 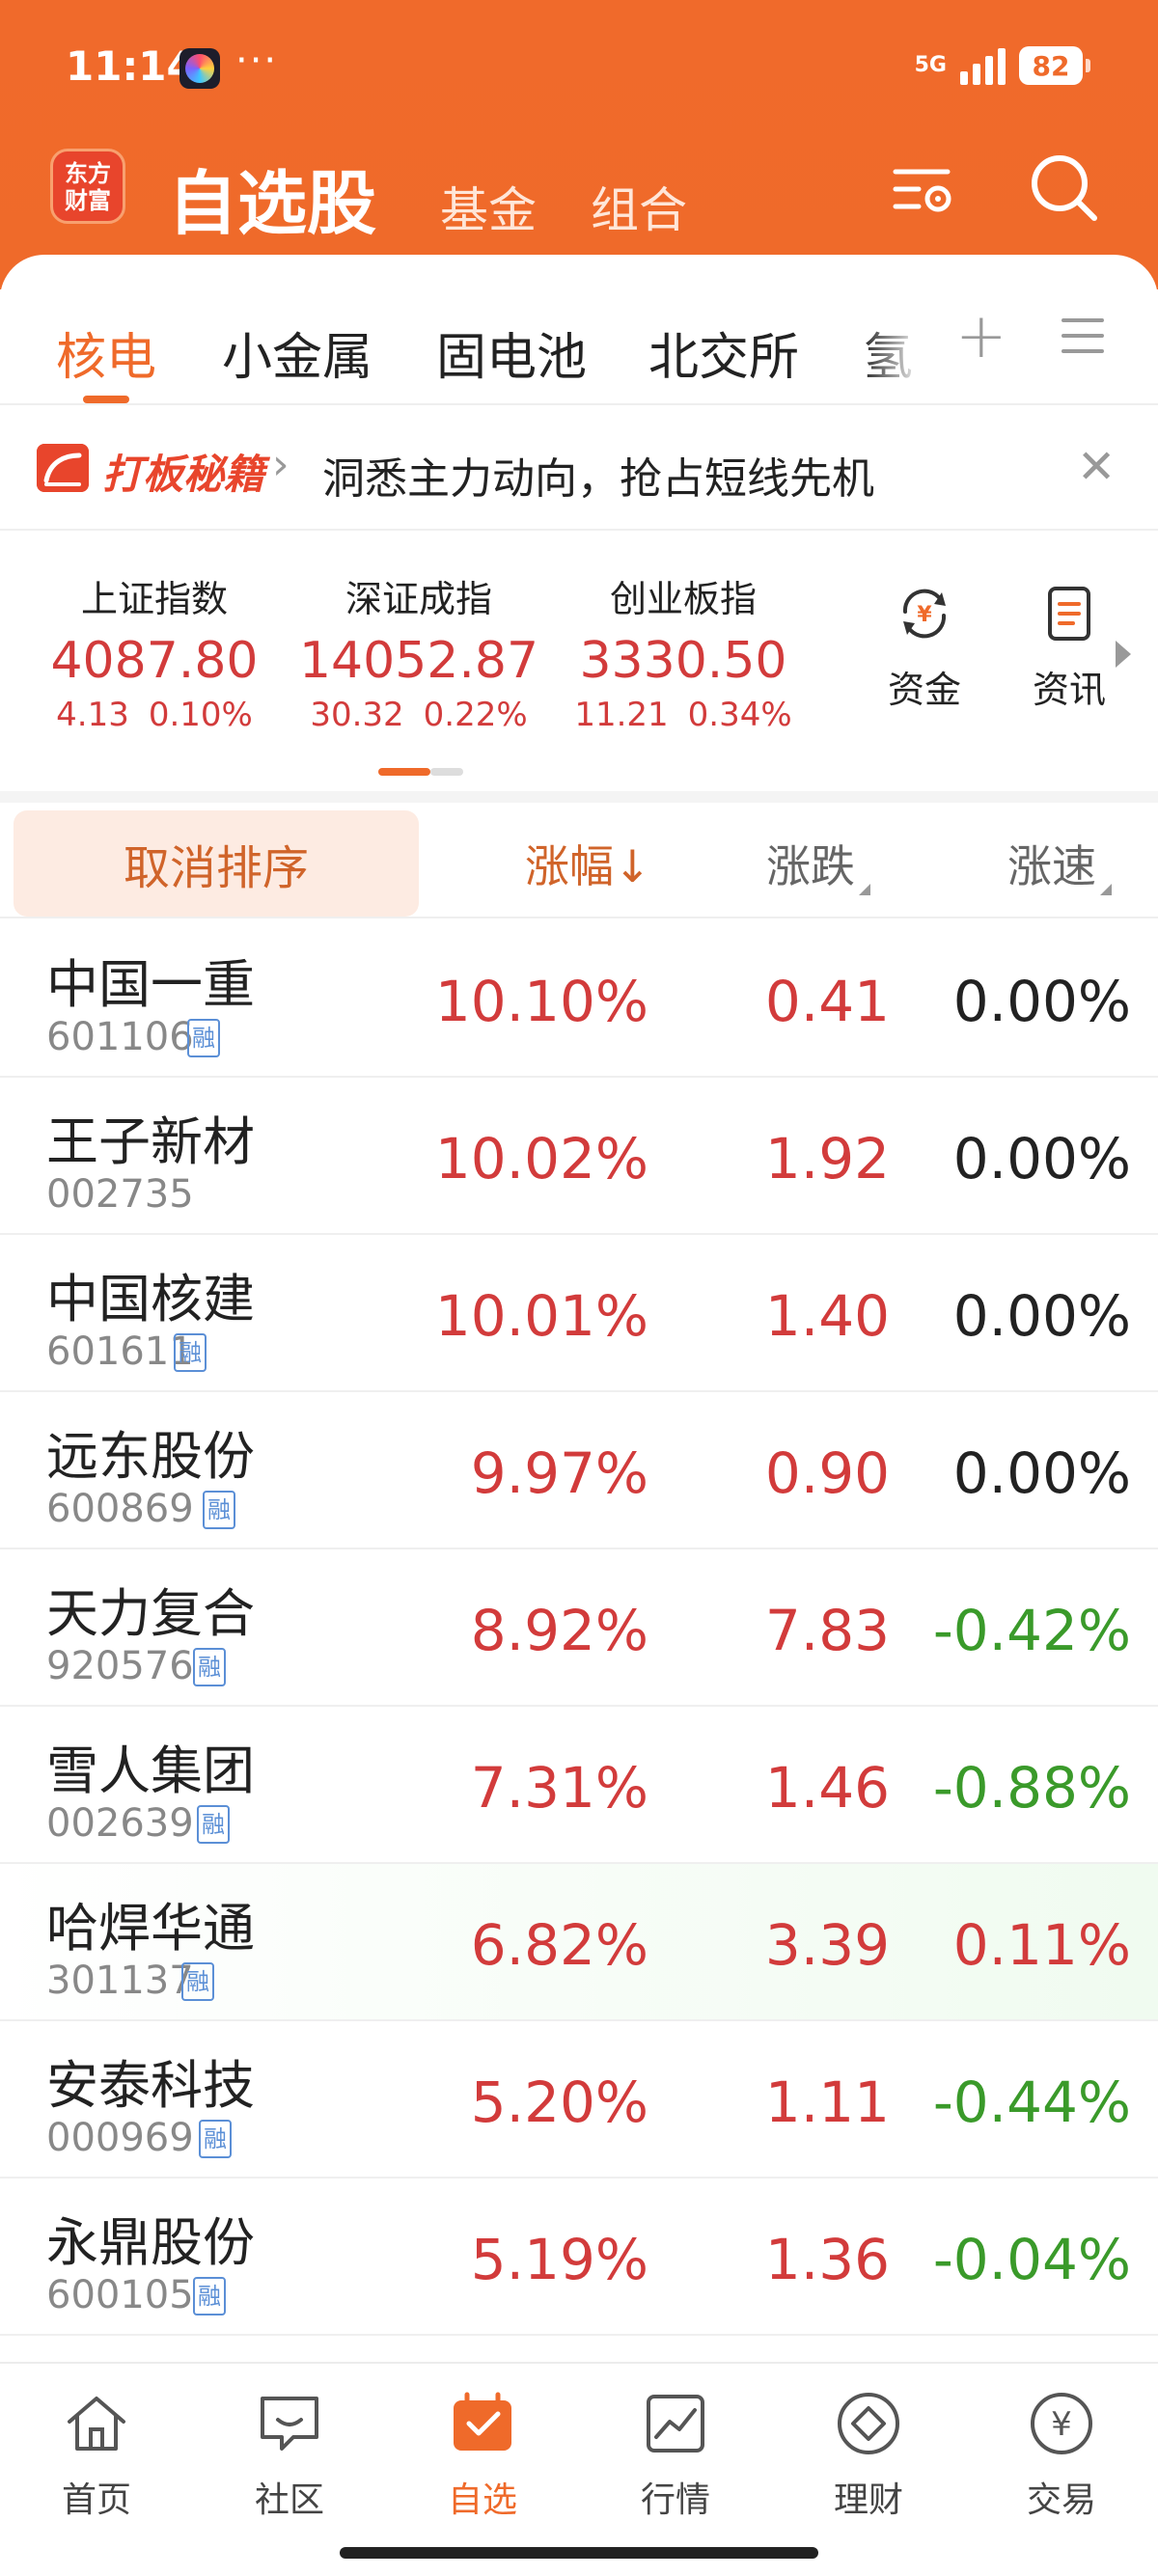 I want to click on index-shanghai: 上证指数 4087.80 4.13 0.10%, so click(x=154, y=652).